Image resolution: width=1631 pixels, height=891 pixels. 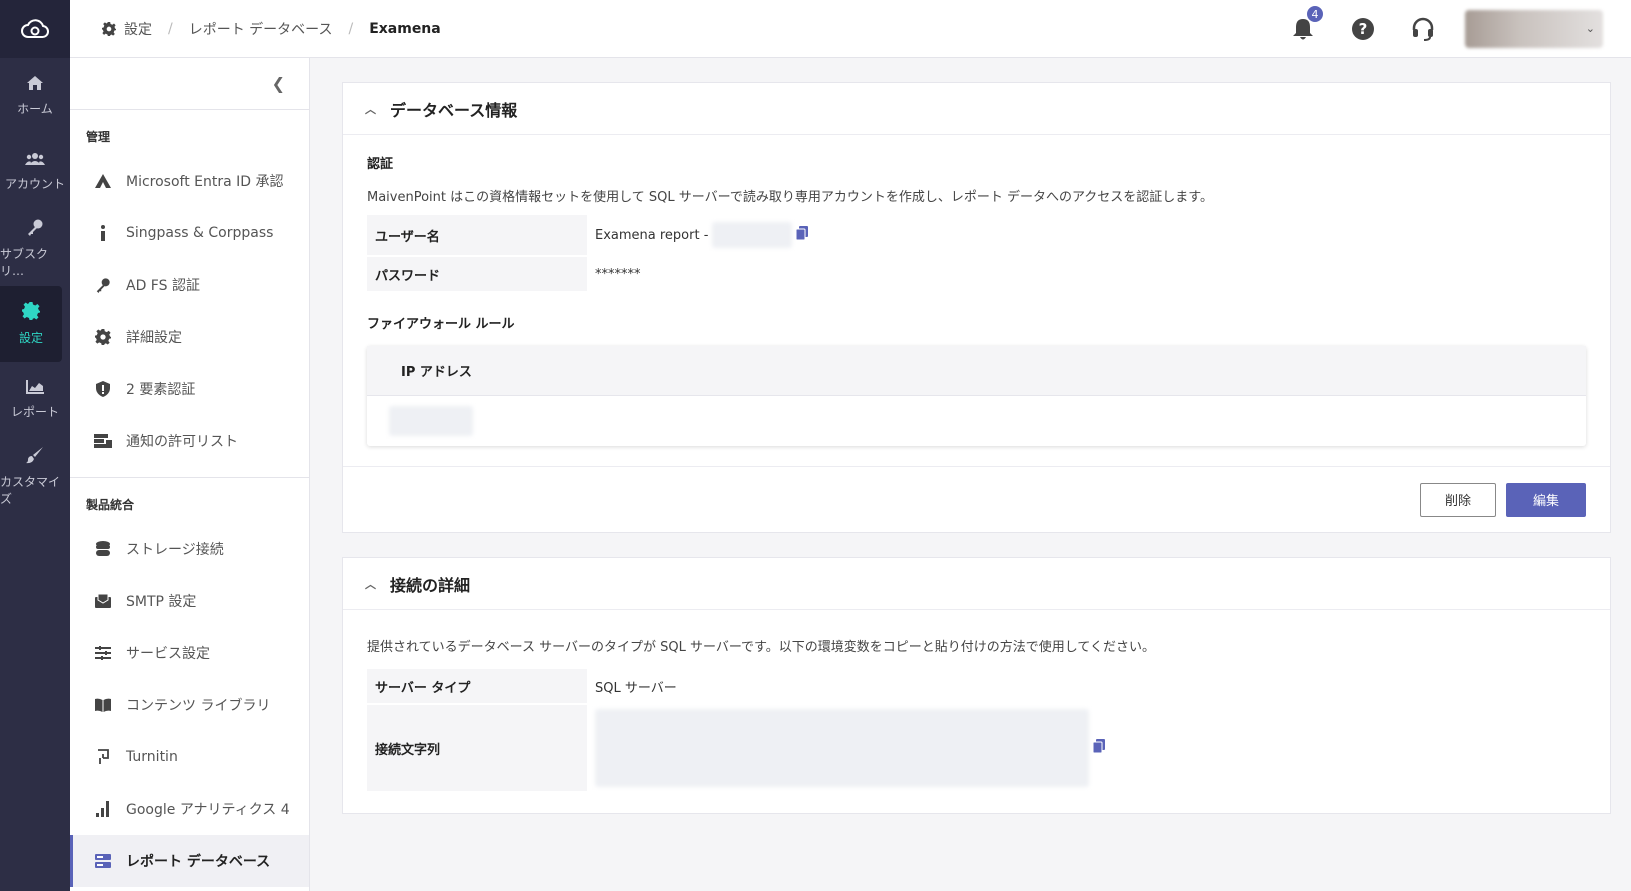 I want to click on brush-icon, so click(x=35, y=456).